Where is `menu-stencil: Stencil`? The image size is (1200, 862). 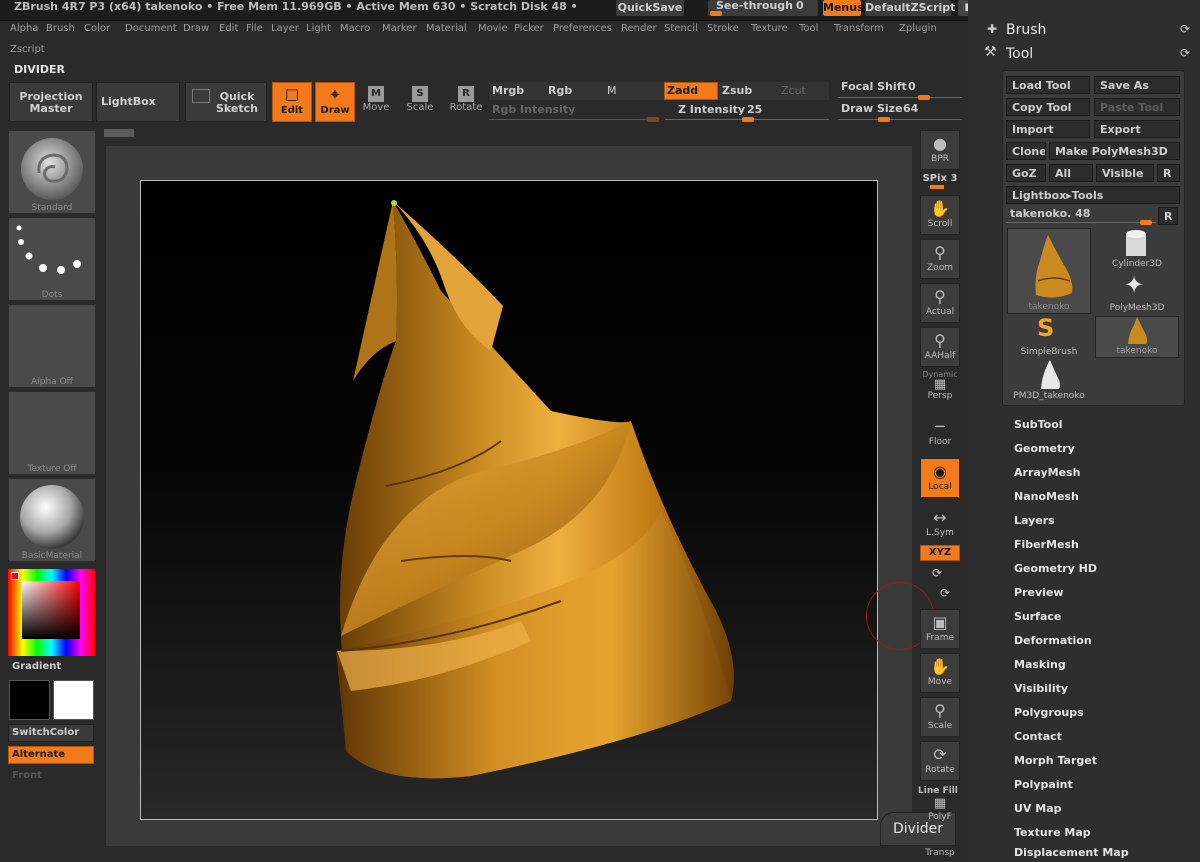 menu-stencil: Stencil is located at coordinates (681, 29).